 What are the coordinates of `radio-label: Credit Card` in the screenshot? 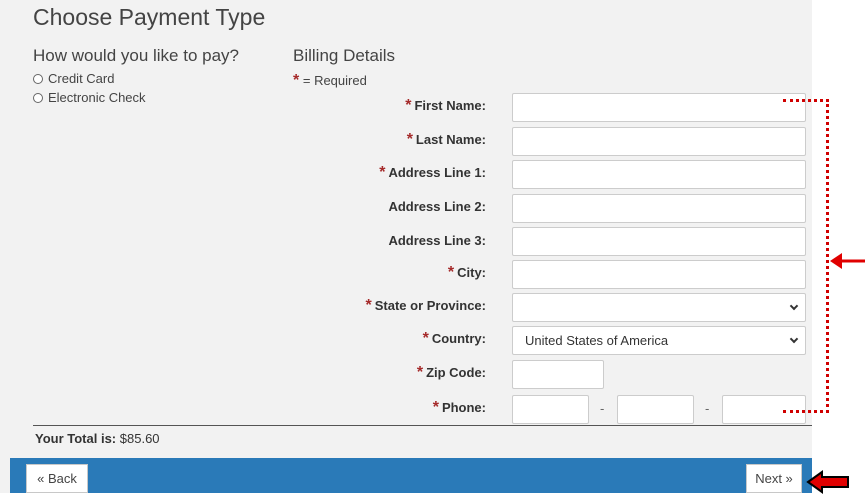 It's located at (81, 78).